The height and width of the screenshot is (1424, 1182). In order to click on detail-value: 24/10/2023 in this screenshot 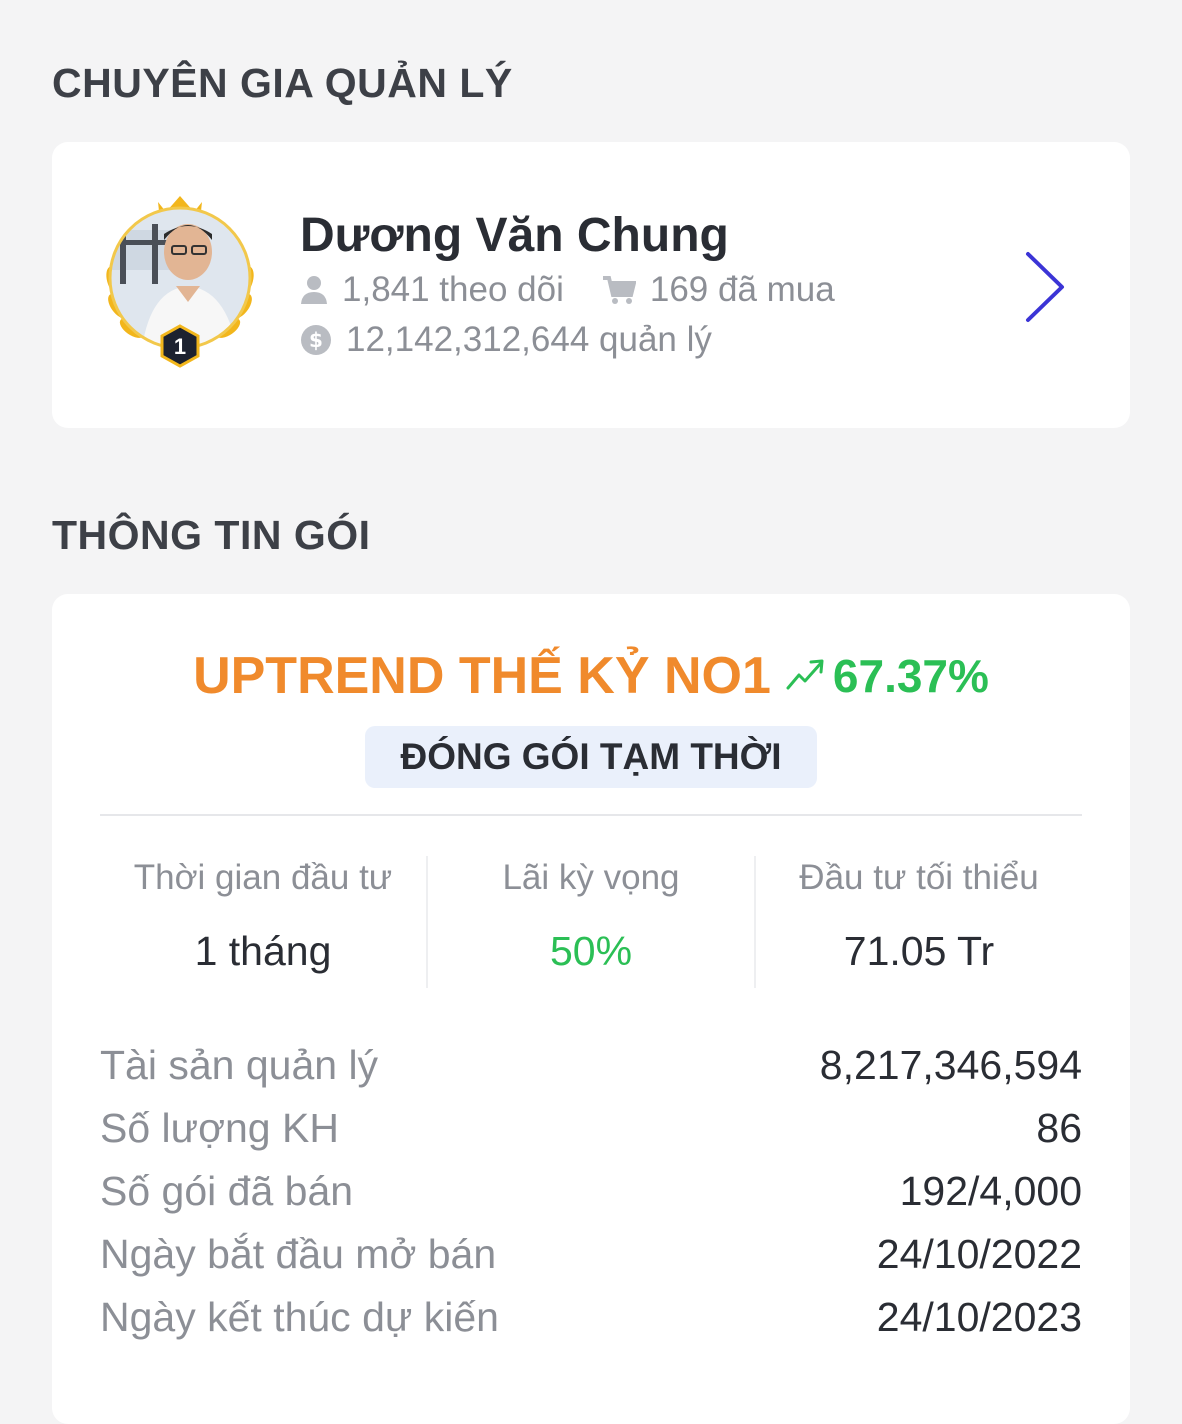, I will do `click(979, 1317)`.